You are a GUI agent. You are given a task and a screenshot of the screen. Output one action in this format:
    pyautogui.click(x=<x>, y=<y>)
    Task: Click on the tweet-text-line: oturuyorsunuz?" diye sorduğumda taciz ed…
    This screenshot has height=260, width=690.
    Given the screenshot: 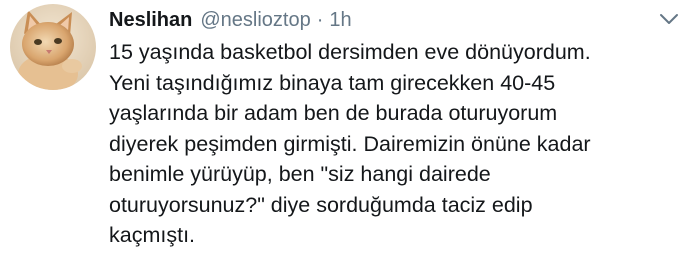 What is the action you would take?
    pyautogui.click(x=321, y=204)
    